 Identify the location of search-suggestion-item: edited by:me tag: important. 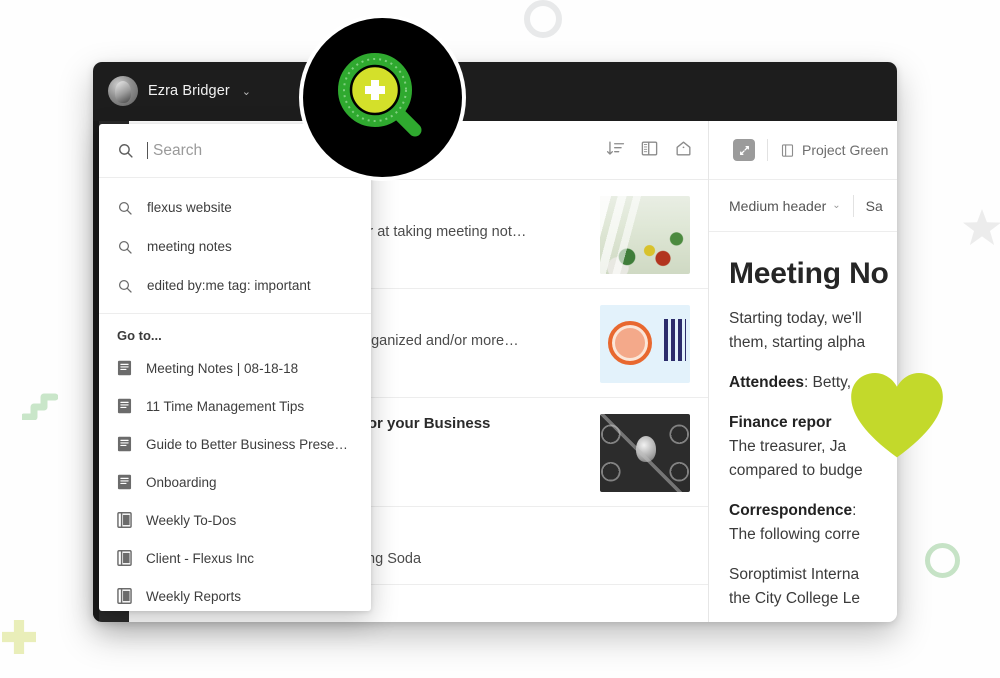
(235, 285).